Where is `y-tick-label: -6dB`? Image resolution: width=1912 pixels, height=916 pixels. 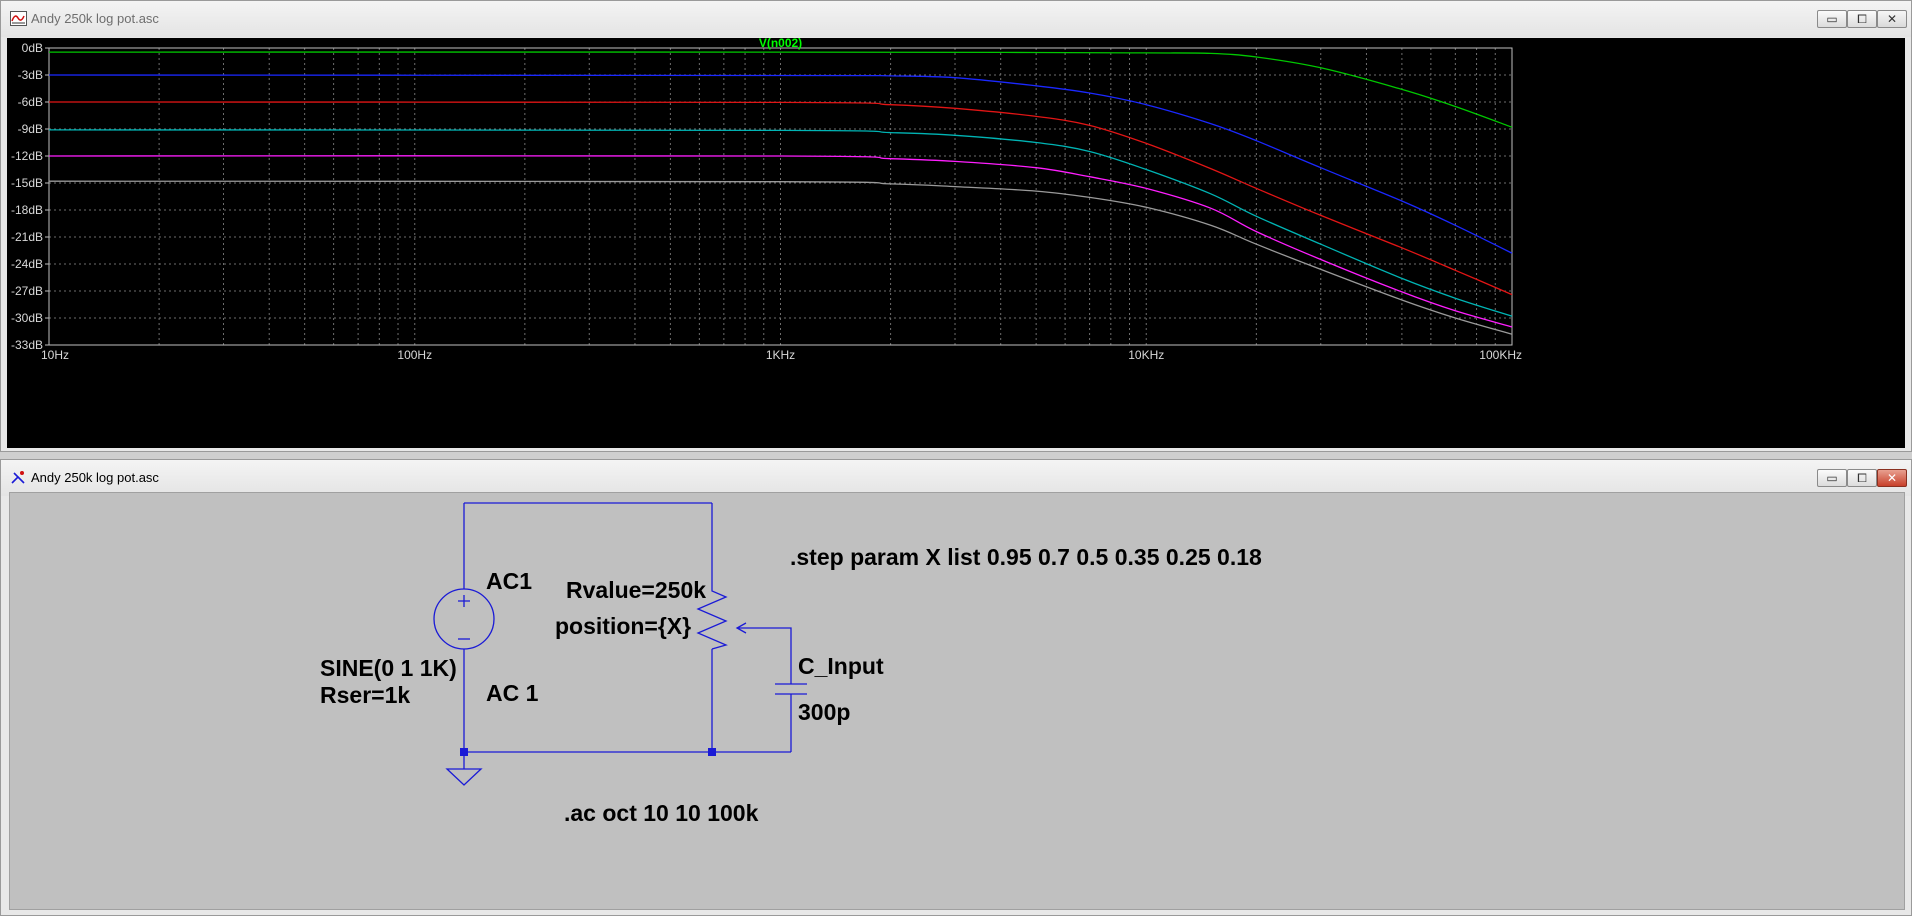
y-tick-label: -6dB is located at coordinates (30, 102).